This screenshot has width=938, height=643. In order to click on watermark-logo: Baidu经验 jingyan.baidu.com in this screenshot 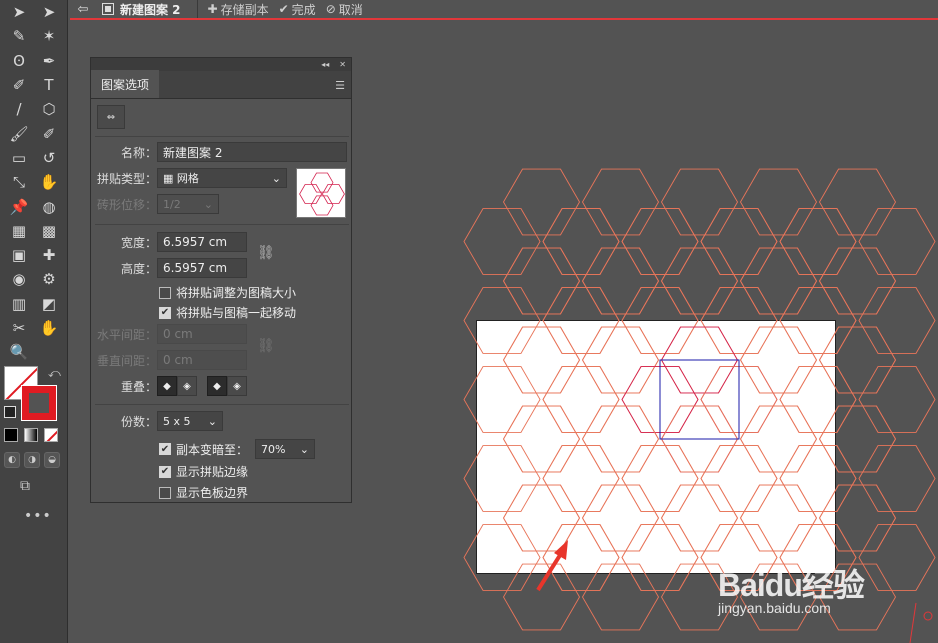, I will do `click(791, 588)`.